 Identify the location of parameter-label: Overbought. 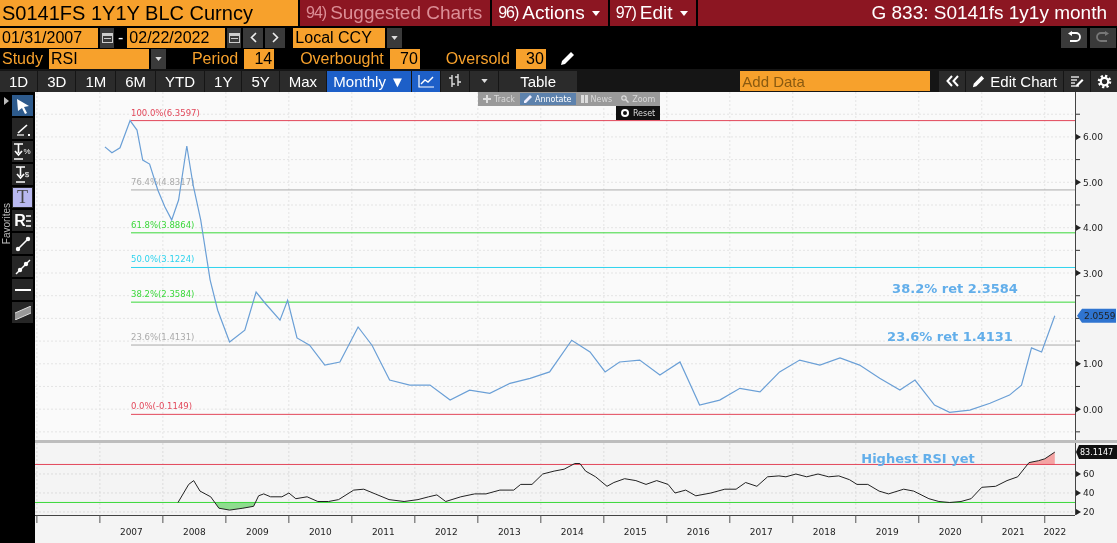
(342, 58).